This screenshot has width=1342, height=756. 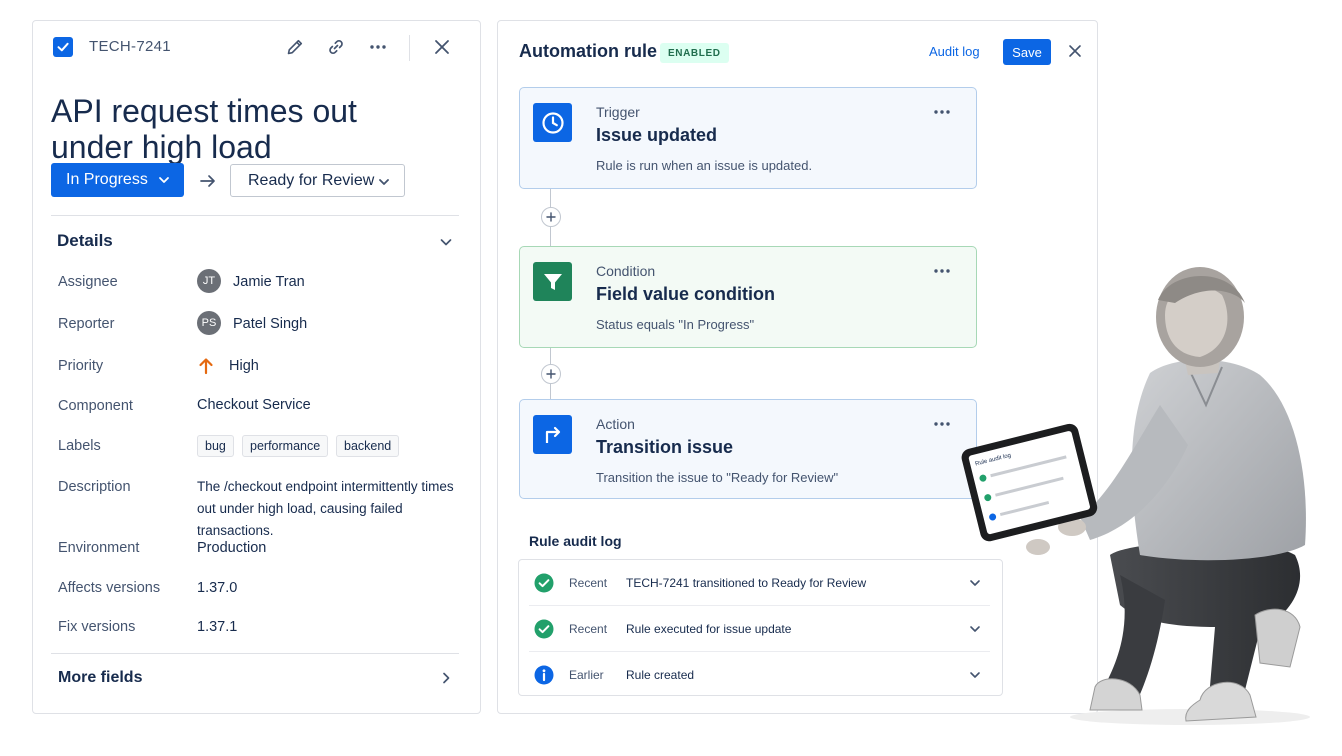 I want to click on affects-versions-label: Affects versions, so click(x=109, y=588).